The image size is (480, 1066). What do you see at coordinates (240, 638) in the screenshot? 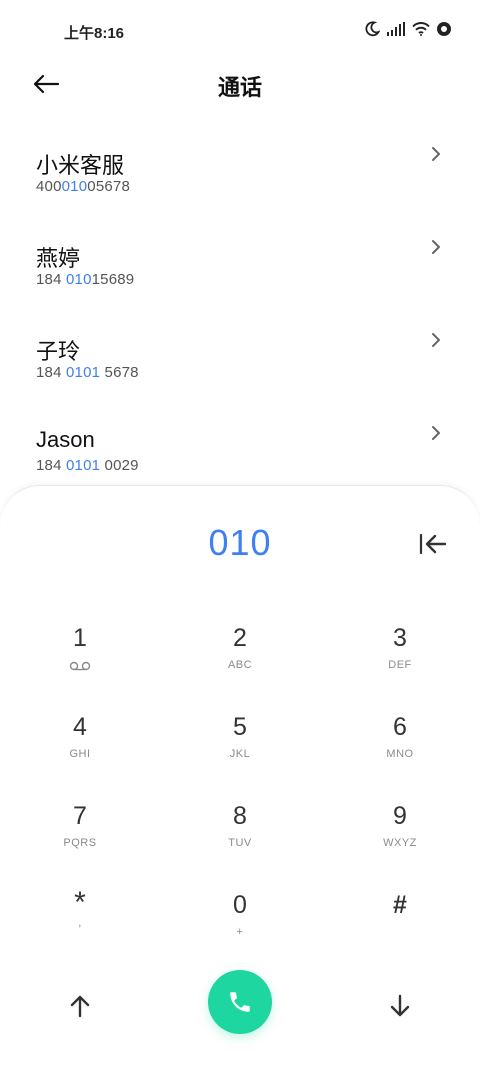
I see `key-digit: 2` at bounding box center [240, 638].